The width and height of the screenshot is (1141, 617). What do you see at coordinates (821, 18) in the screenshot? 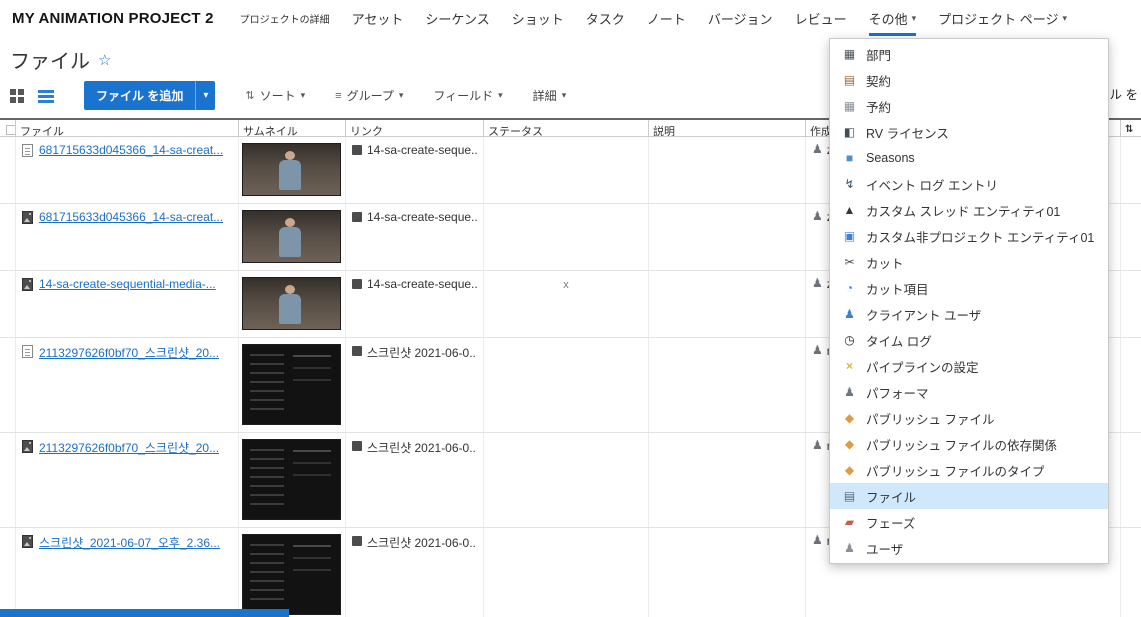
I see `nav-item-7: レビュー` at bounding box center [821, 18].